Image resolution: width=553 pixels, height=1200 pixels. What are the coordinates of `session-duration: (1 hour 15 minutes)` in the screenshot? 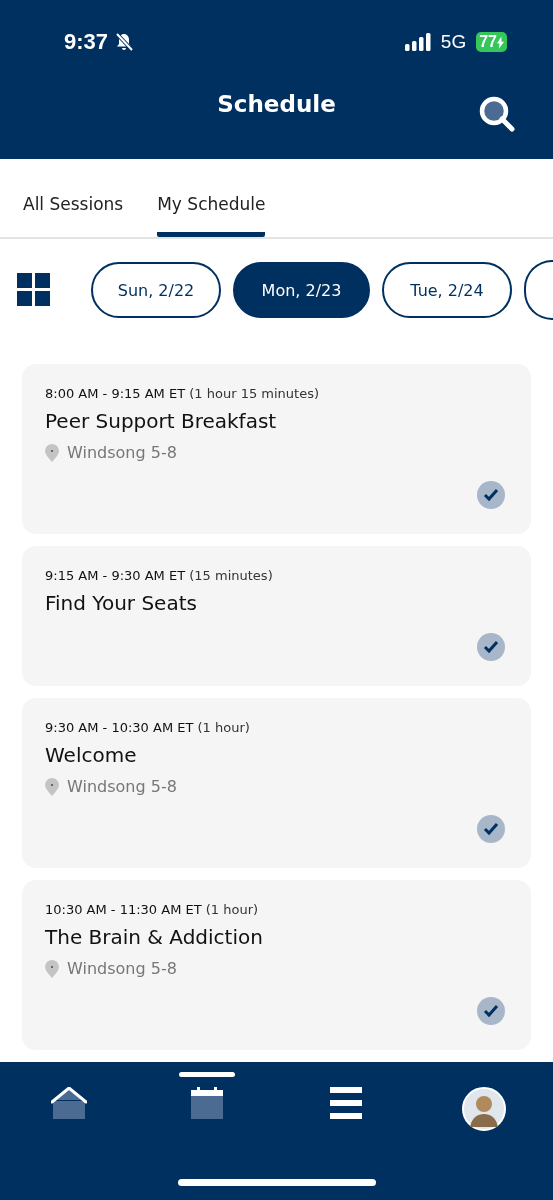 It's located at (254, 393).